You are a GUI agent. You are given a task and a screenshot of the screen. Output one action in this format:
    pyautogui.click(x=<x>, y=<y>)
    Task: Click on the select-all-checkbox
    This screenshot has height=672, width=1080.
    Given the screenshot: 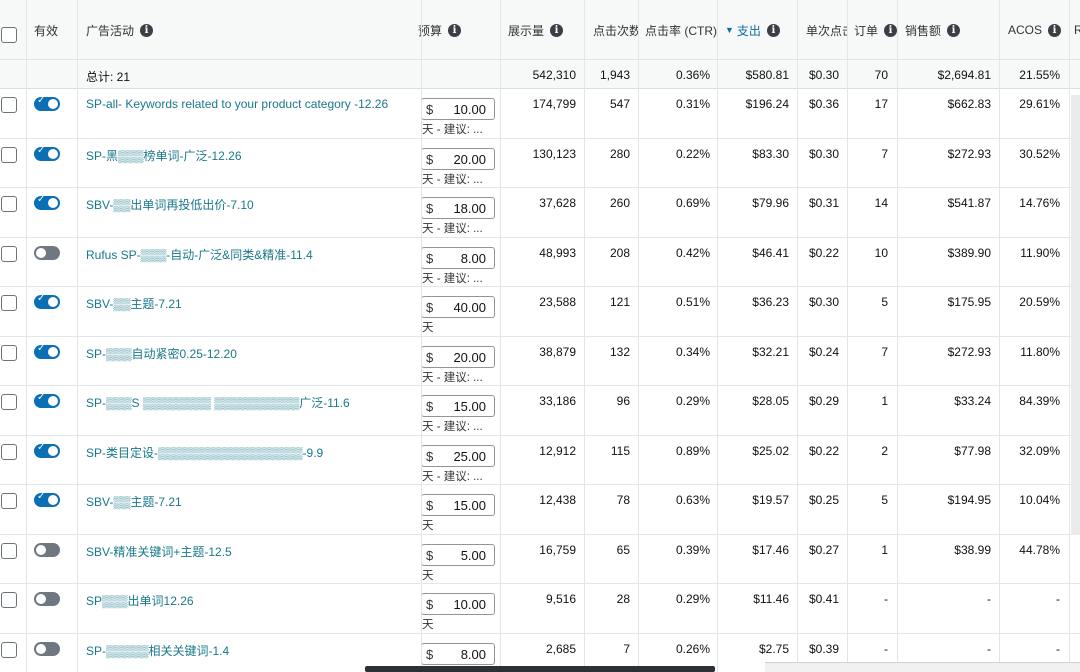 What is the action you would take?
    pyautogui.click(x=9, y=35)
    